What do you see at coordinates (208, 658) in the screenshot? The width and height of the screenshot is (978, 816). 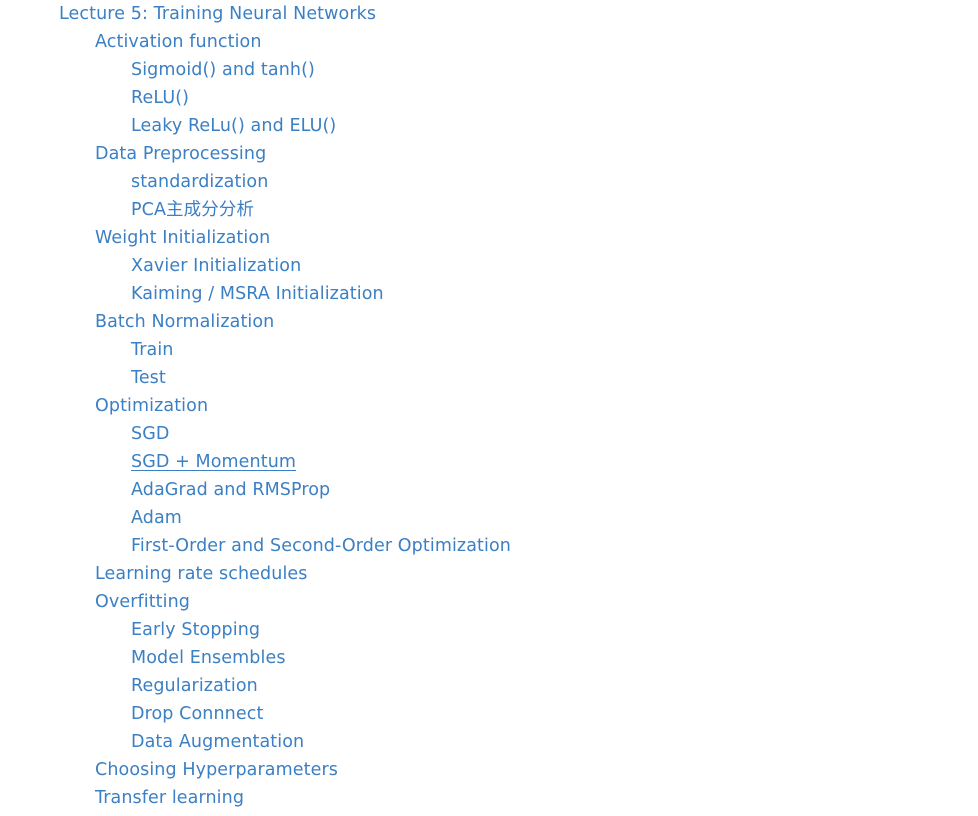 I see `toc-link-model-ensembles: Model Ensembles` at bounding box center [208, 658].